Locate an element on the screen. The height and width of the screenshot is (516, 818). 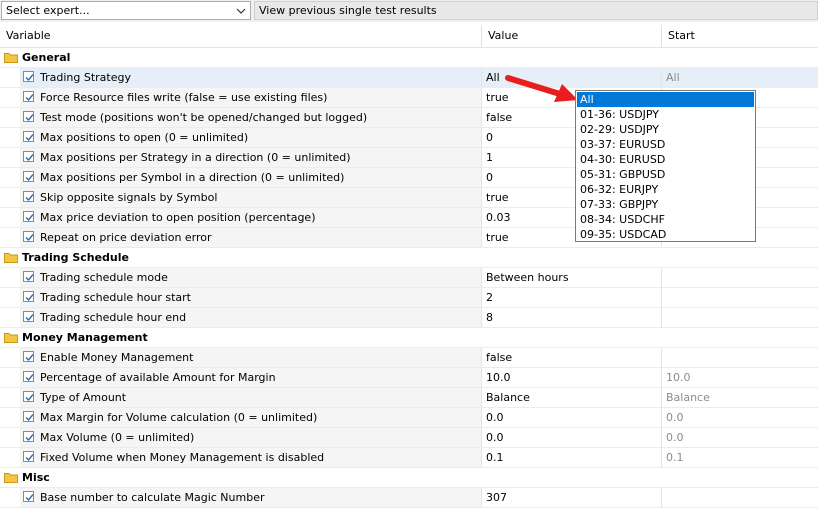
param-row: Trading Strategy All All is located at coordinates (409, 78).